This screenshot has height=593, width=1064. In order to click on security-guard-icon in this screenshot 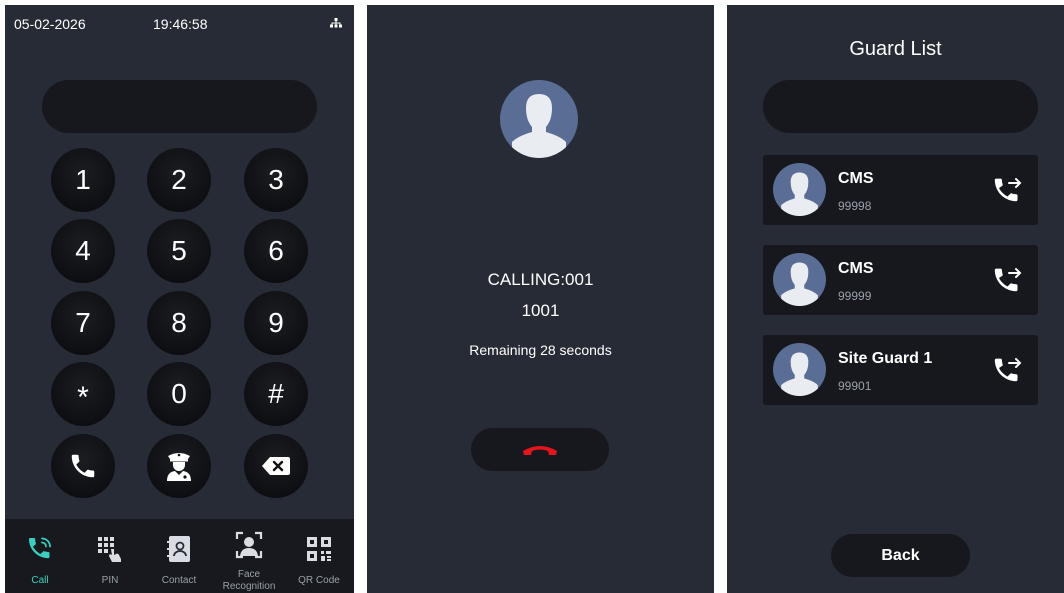, I will do `click(179, 467)`.